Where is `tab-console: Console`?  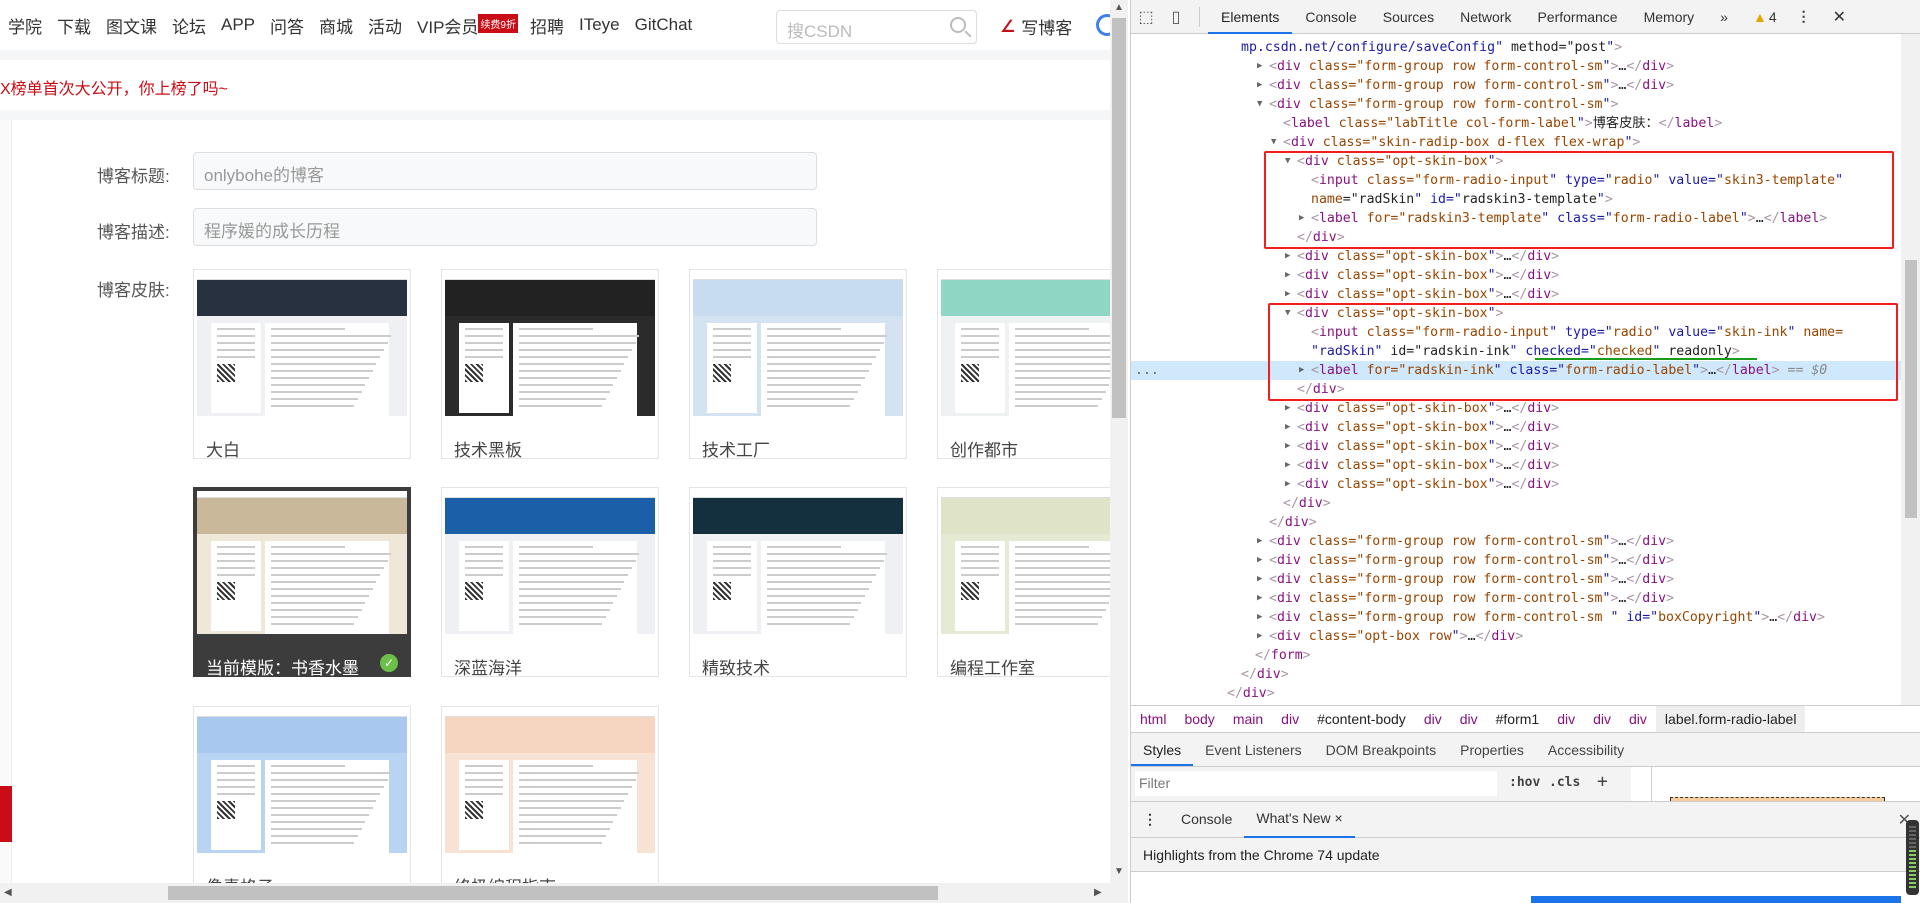
tab-console: Console is located at coordinates (1330, 17).